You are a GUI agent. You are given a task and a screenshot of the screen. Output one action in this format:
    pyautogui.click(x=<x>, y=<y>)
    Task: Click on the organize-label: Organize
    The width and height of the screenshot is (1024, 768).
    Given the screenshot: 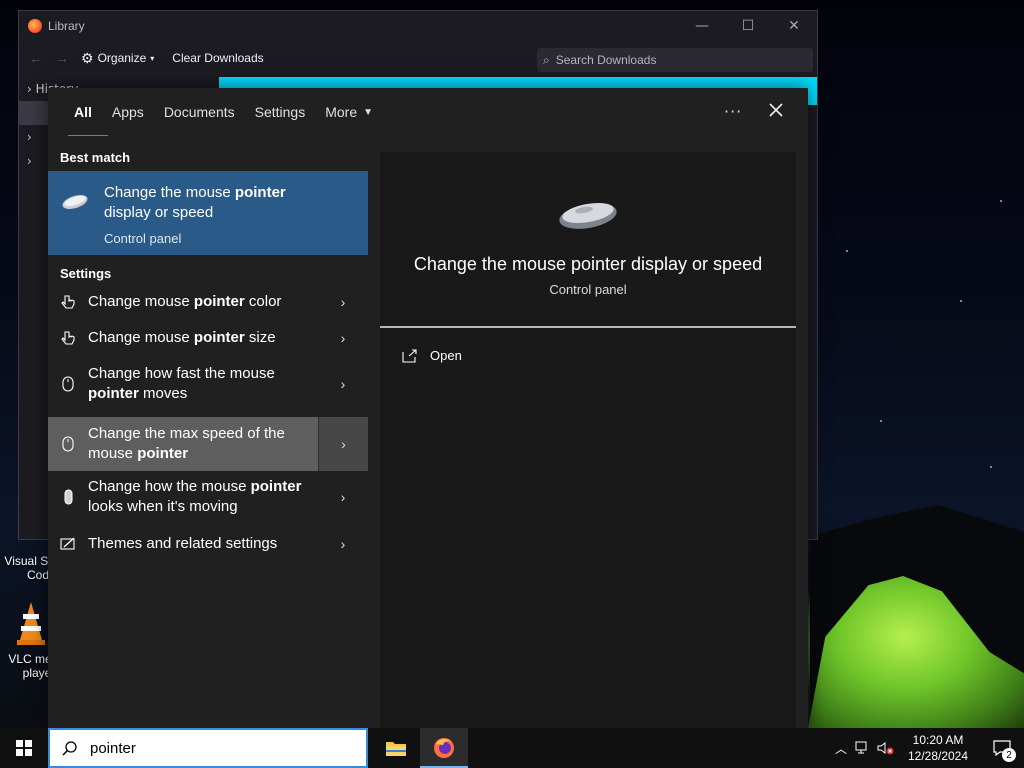 What is the action you would take?
    pyautogui.click(x=122, y=58)
    